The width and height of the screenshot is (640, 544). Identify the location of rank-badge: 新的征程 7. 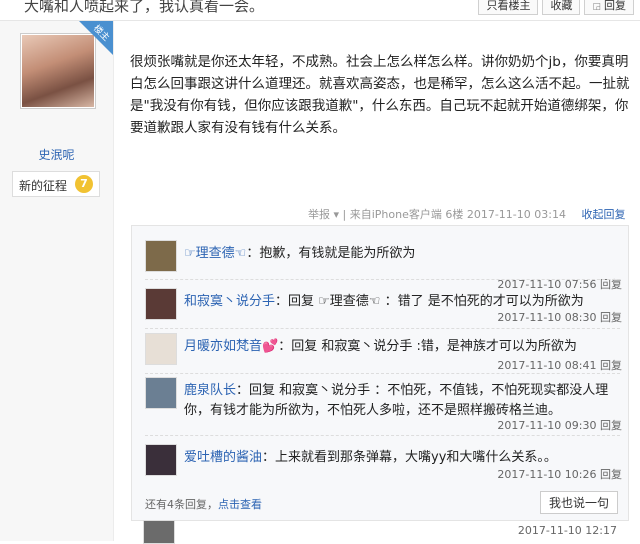
(56, 184).